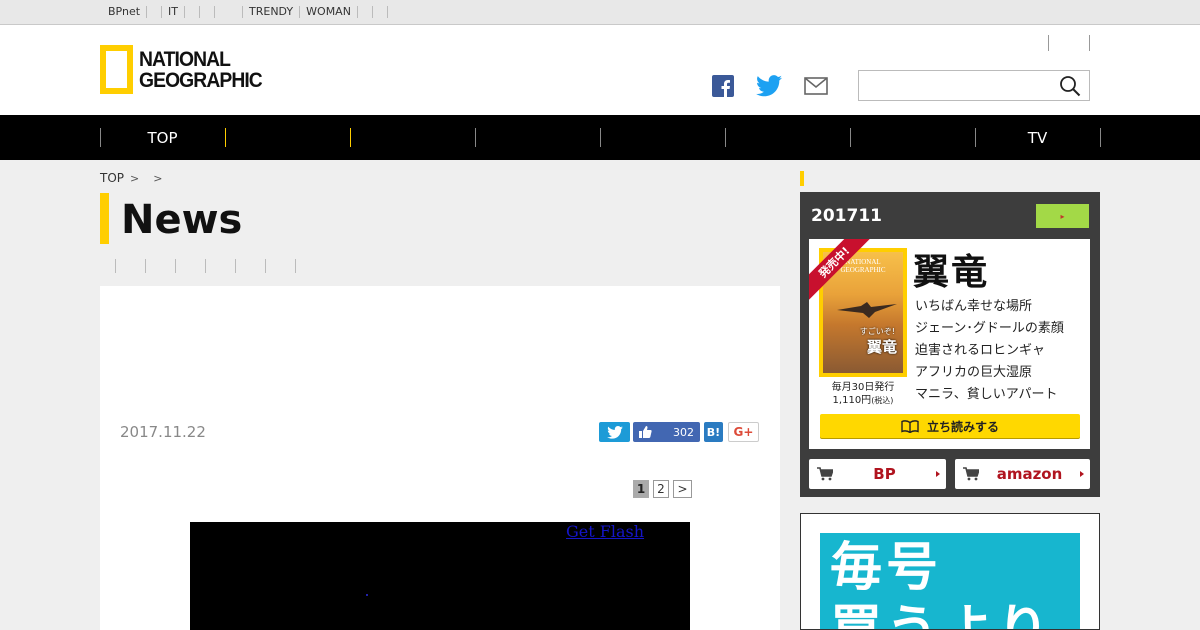 This screenshot has height=630, width=1200. Describe the element at coordinates (941, 615) in the screenshot. I see `ad-text-line-2: 買うより` at that location.